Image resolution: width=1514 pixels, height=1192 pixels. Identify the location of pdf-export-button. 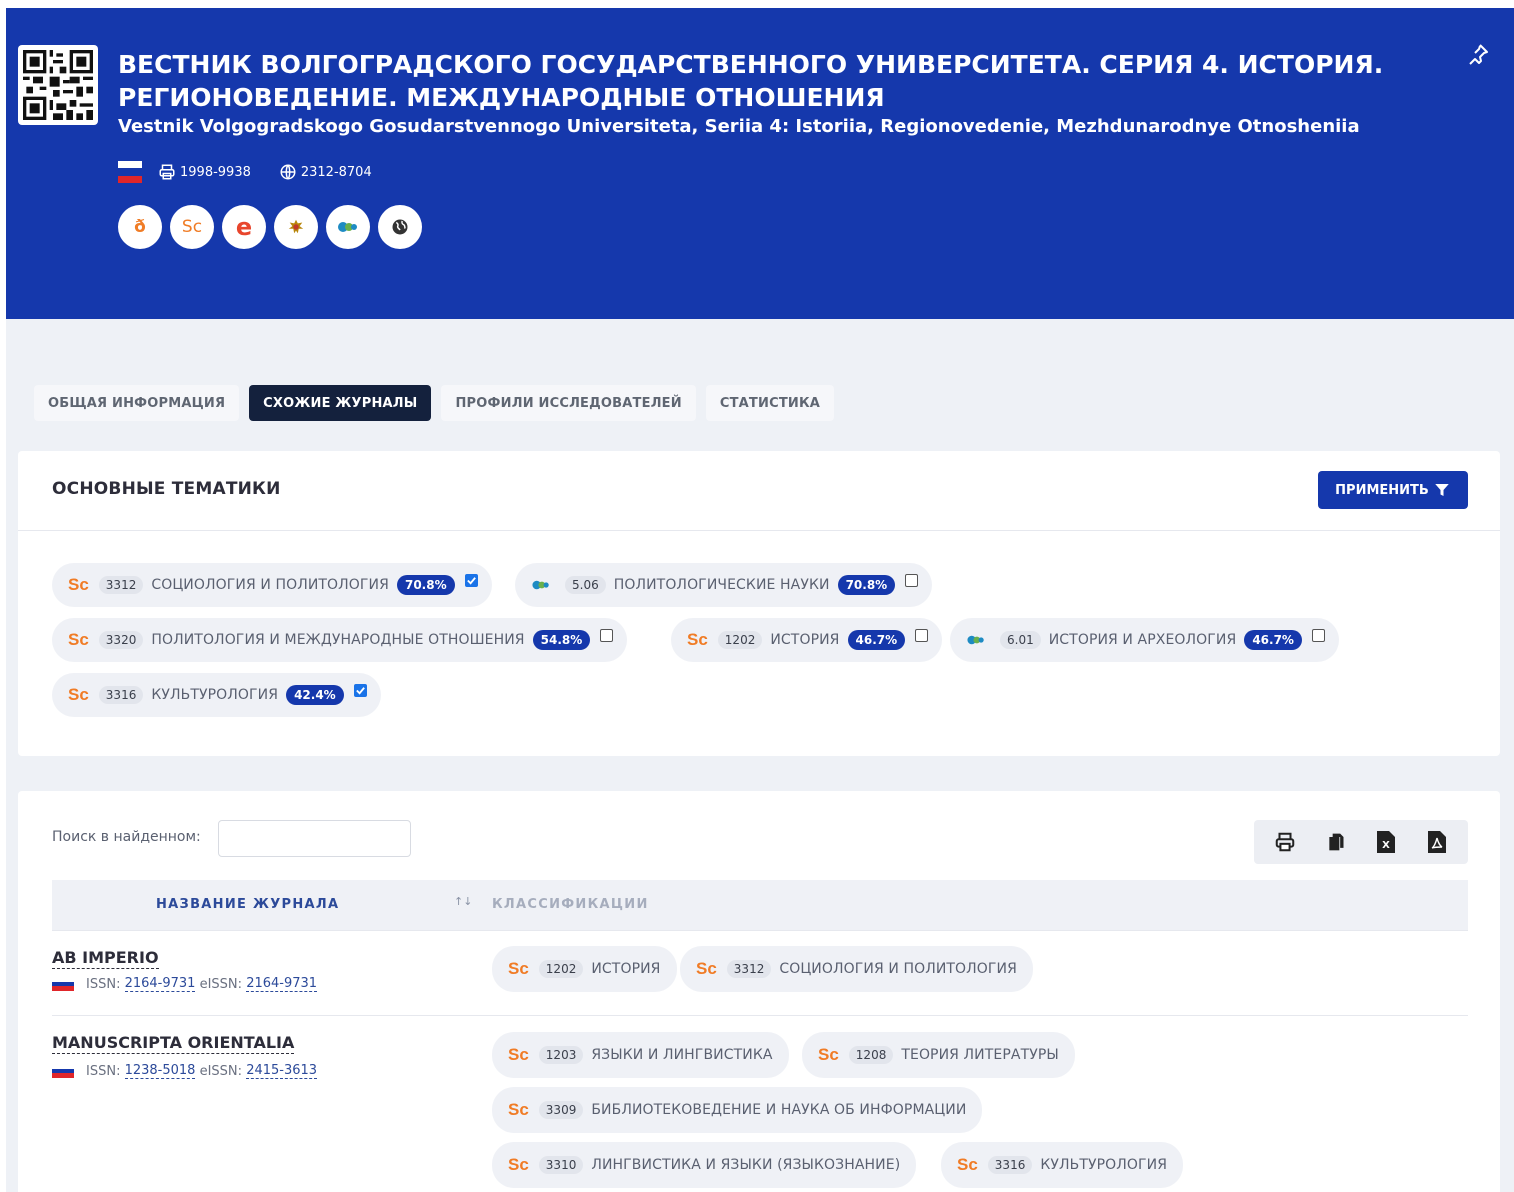
(1437, 842).